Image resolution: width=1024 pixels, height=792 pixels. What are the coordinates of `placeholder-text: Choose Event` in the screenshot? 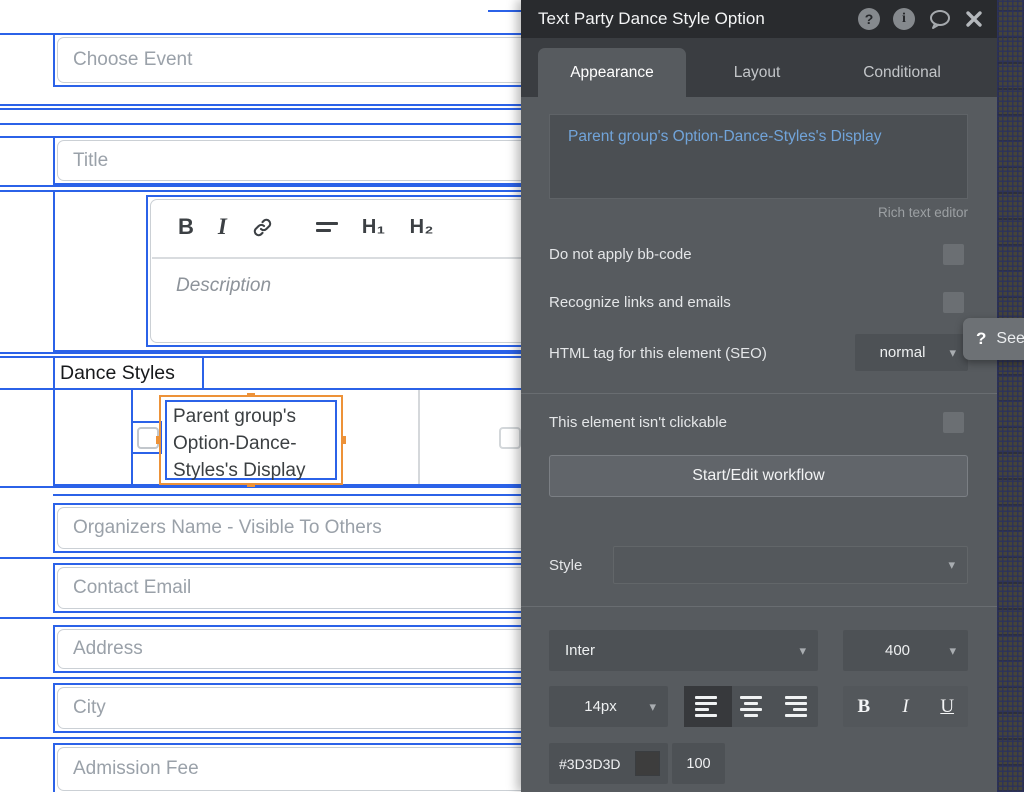 It's located at (133, 59).